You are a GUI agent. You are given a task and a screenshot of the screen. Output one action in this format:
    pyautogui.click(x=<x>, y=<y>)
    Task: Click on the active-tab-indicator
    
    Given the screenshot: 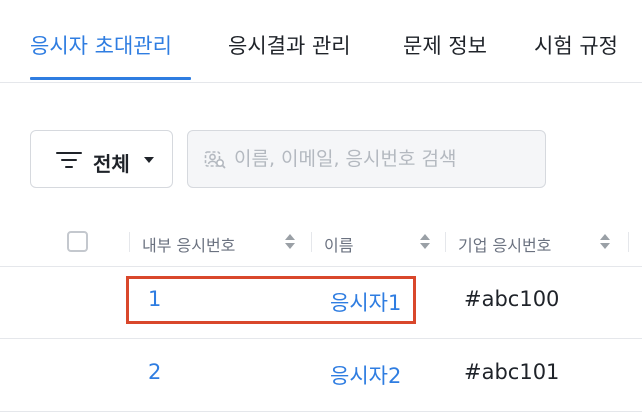 What is the action you would take?
    pyautogui.click(x=110, y=78)
    